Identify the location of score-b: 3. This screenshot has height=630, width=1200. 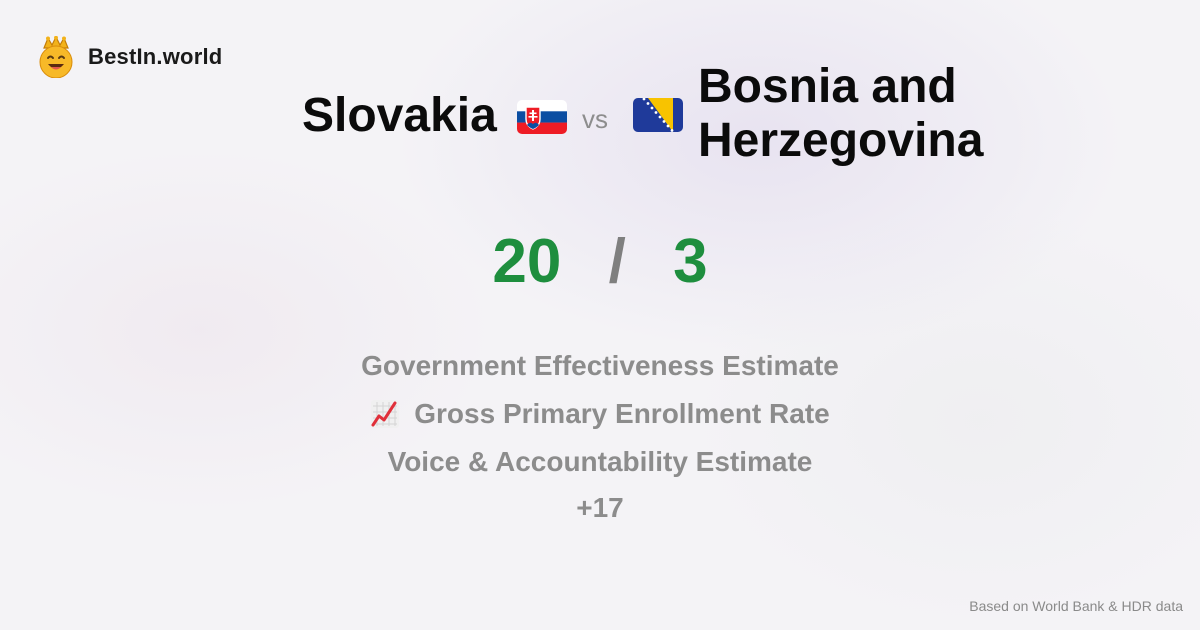
(690, 261).